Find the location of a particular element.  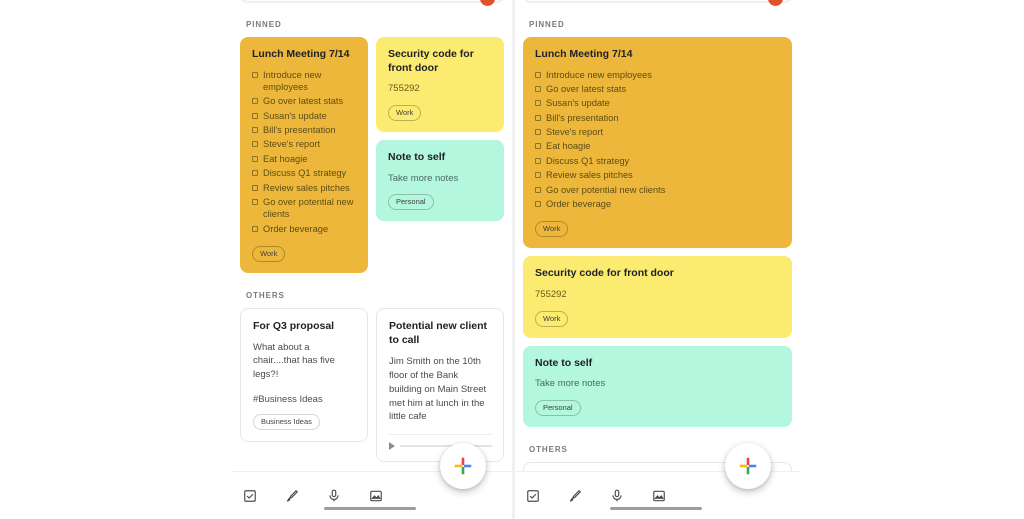

note-title: Security code for front door is located at coordinates (604, 273).